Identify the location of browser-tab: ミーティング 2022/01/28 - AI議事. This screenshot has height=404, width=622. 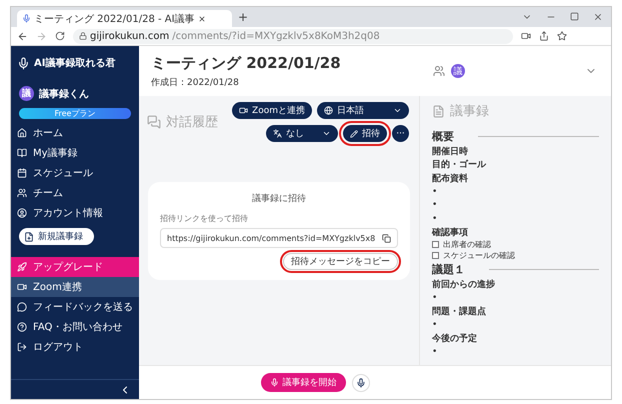
(124, 18).